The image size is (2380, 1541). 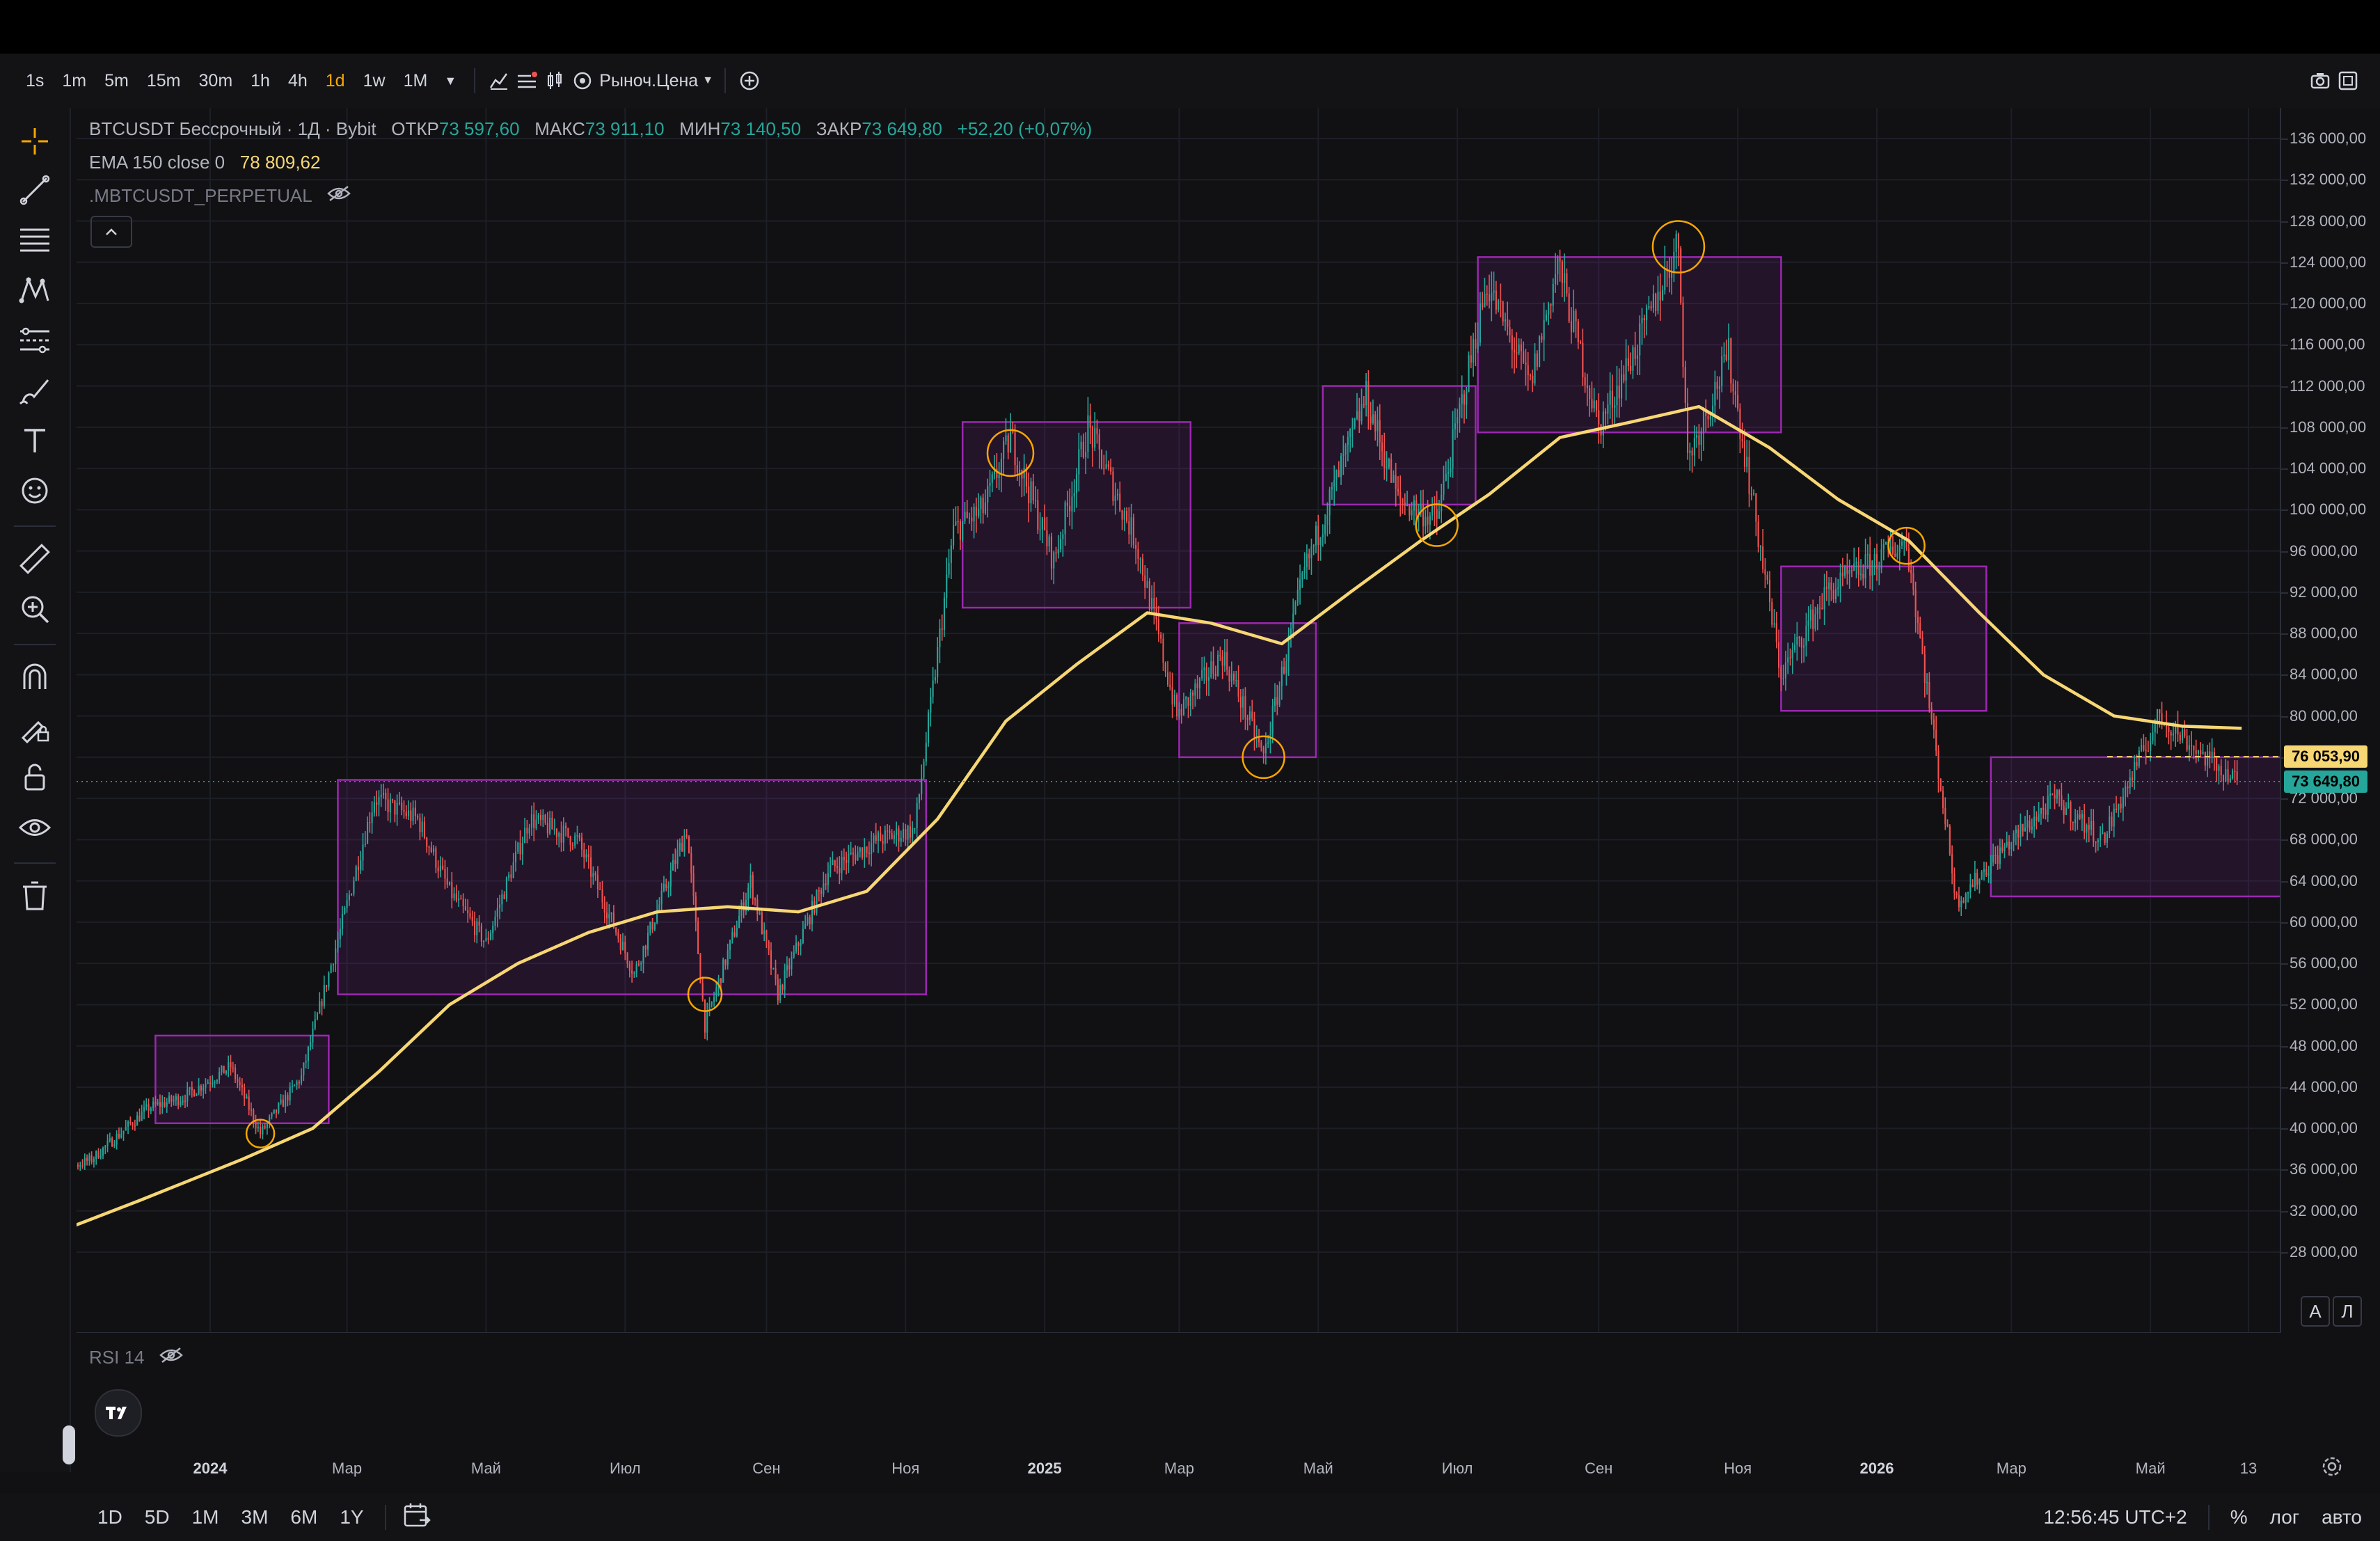 I want to click on interval-1m: 1m, so click(x=74, y=81).